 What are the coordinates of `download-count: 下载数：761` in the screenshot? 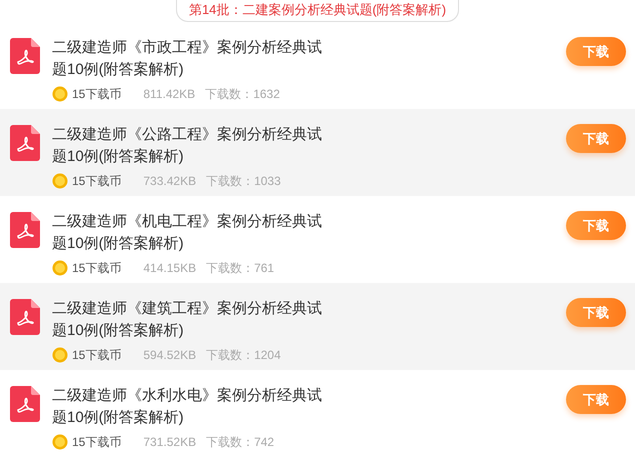 It's located at (240, 268).